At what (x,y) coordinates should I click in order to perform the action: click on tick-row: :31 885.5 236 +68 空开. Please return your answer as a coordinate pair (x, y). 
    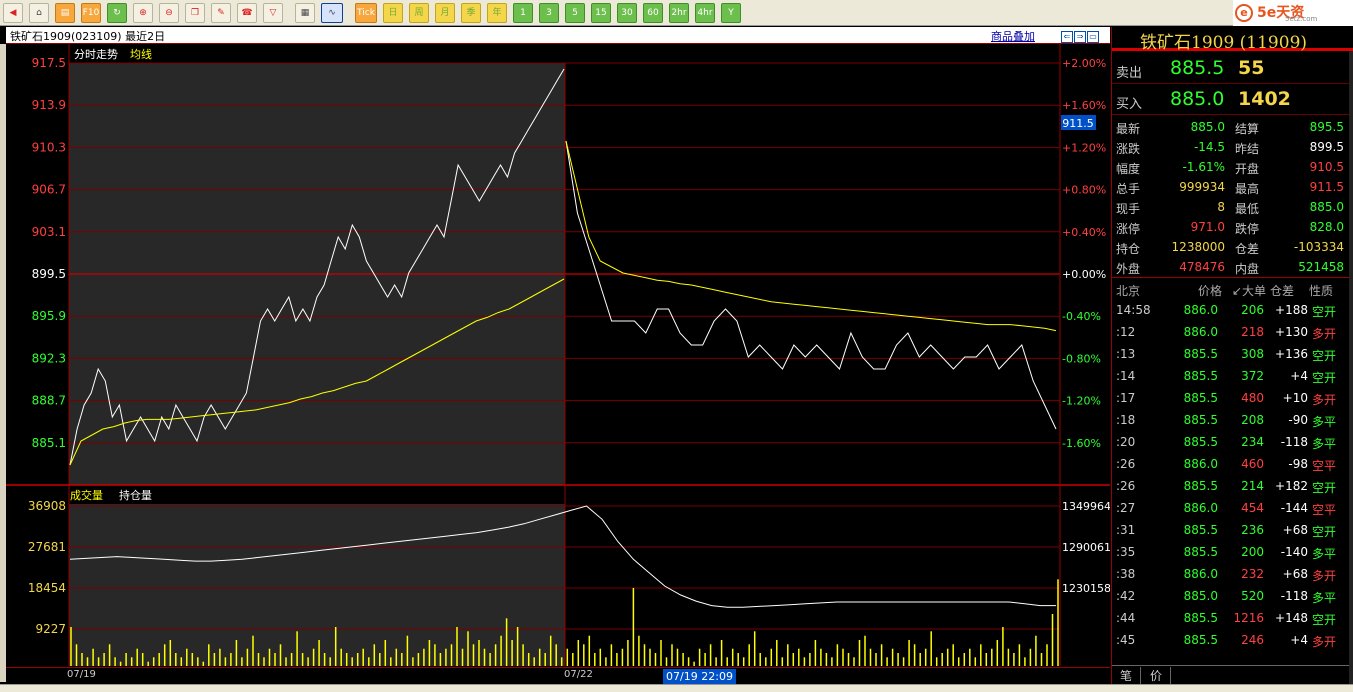
    Looking at the image, I should click on (1231, 531).